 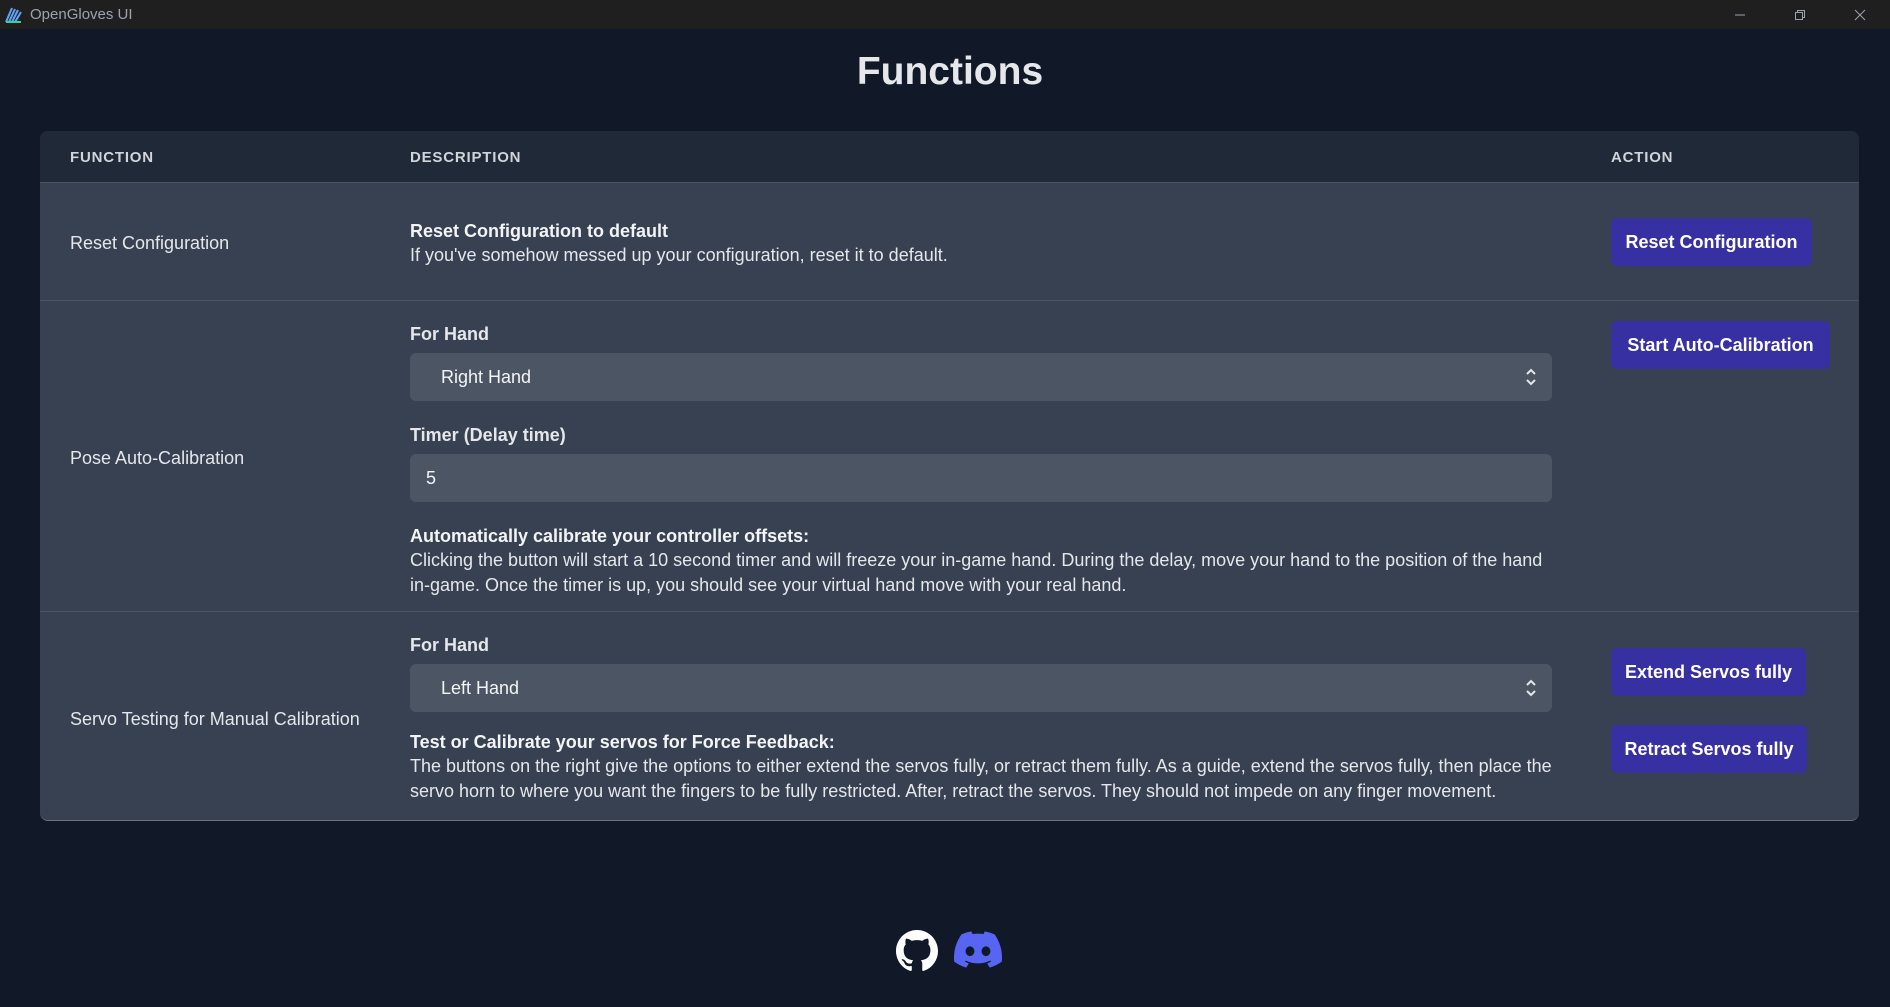 I want to click on timer-input: 5, so click(x=981, y=478).